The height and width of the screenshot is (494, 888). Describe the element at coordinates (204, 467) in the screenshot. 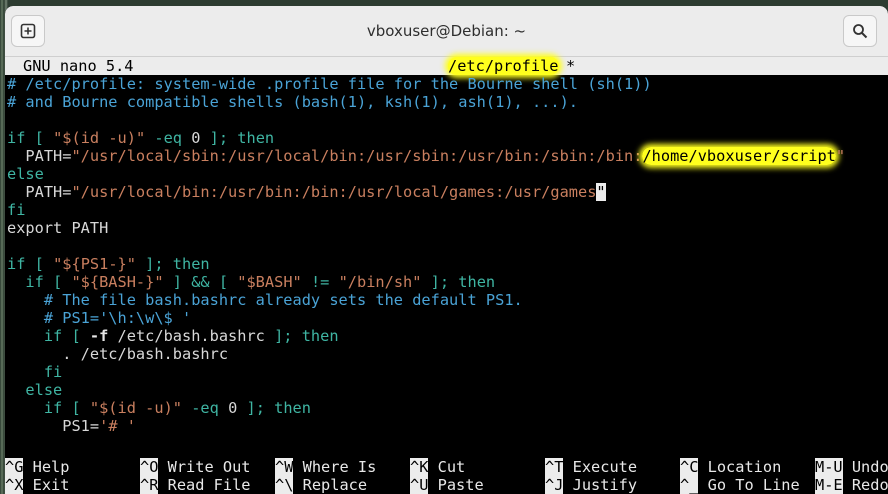

I see `shortcut-label: Write Out` at that location.